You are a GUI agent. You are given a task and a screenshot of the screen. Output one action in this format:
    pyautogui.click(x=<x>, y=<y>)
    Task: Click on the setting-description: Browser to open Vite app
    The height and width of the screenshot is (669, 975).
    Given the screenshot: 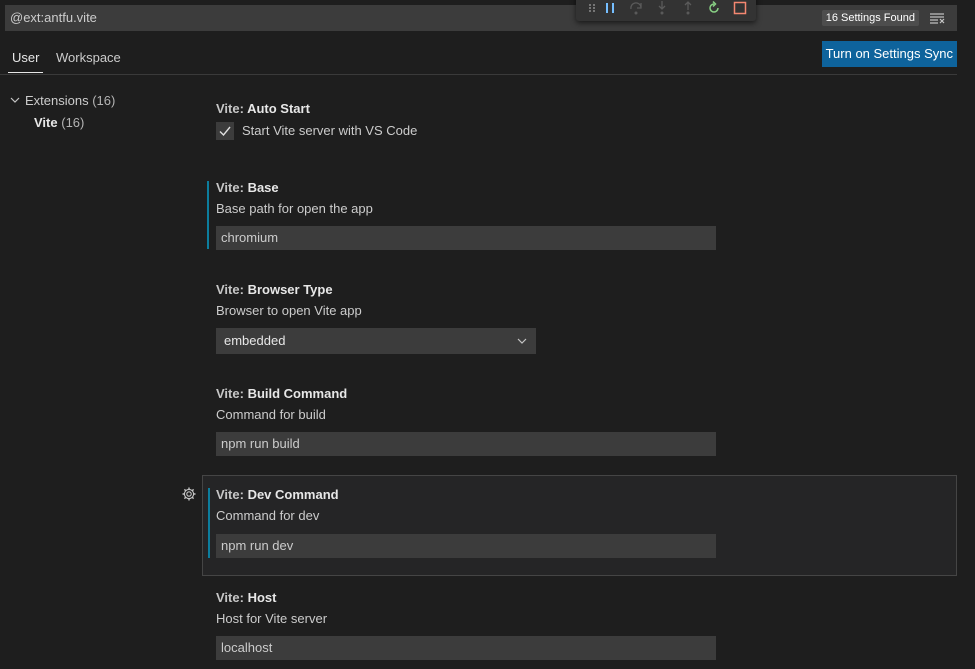 What is the action you would take?
    pyautogui.click(x=289, y=310)
    